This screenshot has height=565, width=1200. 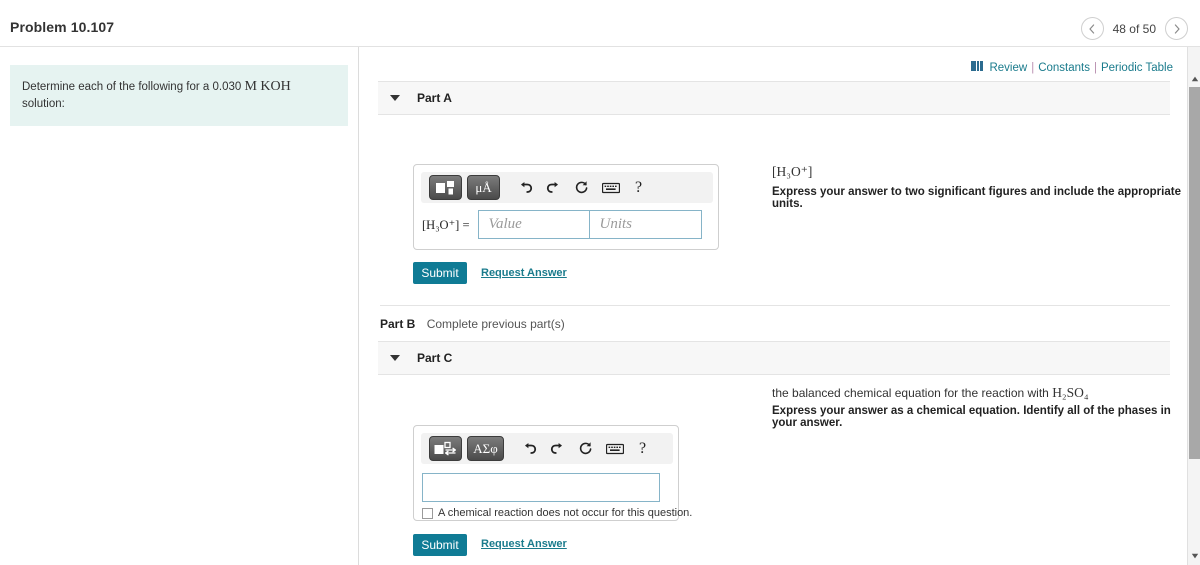 I want to click on part-c-submit-button: Submit, so click(x=440, y=545).